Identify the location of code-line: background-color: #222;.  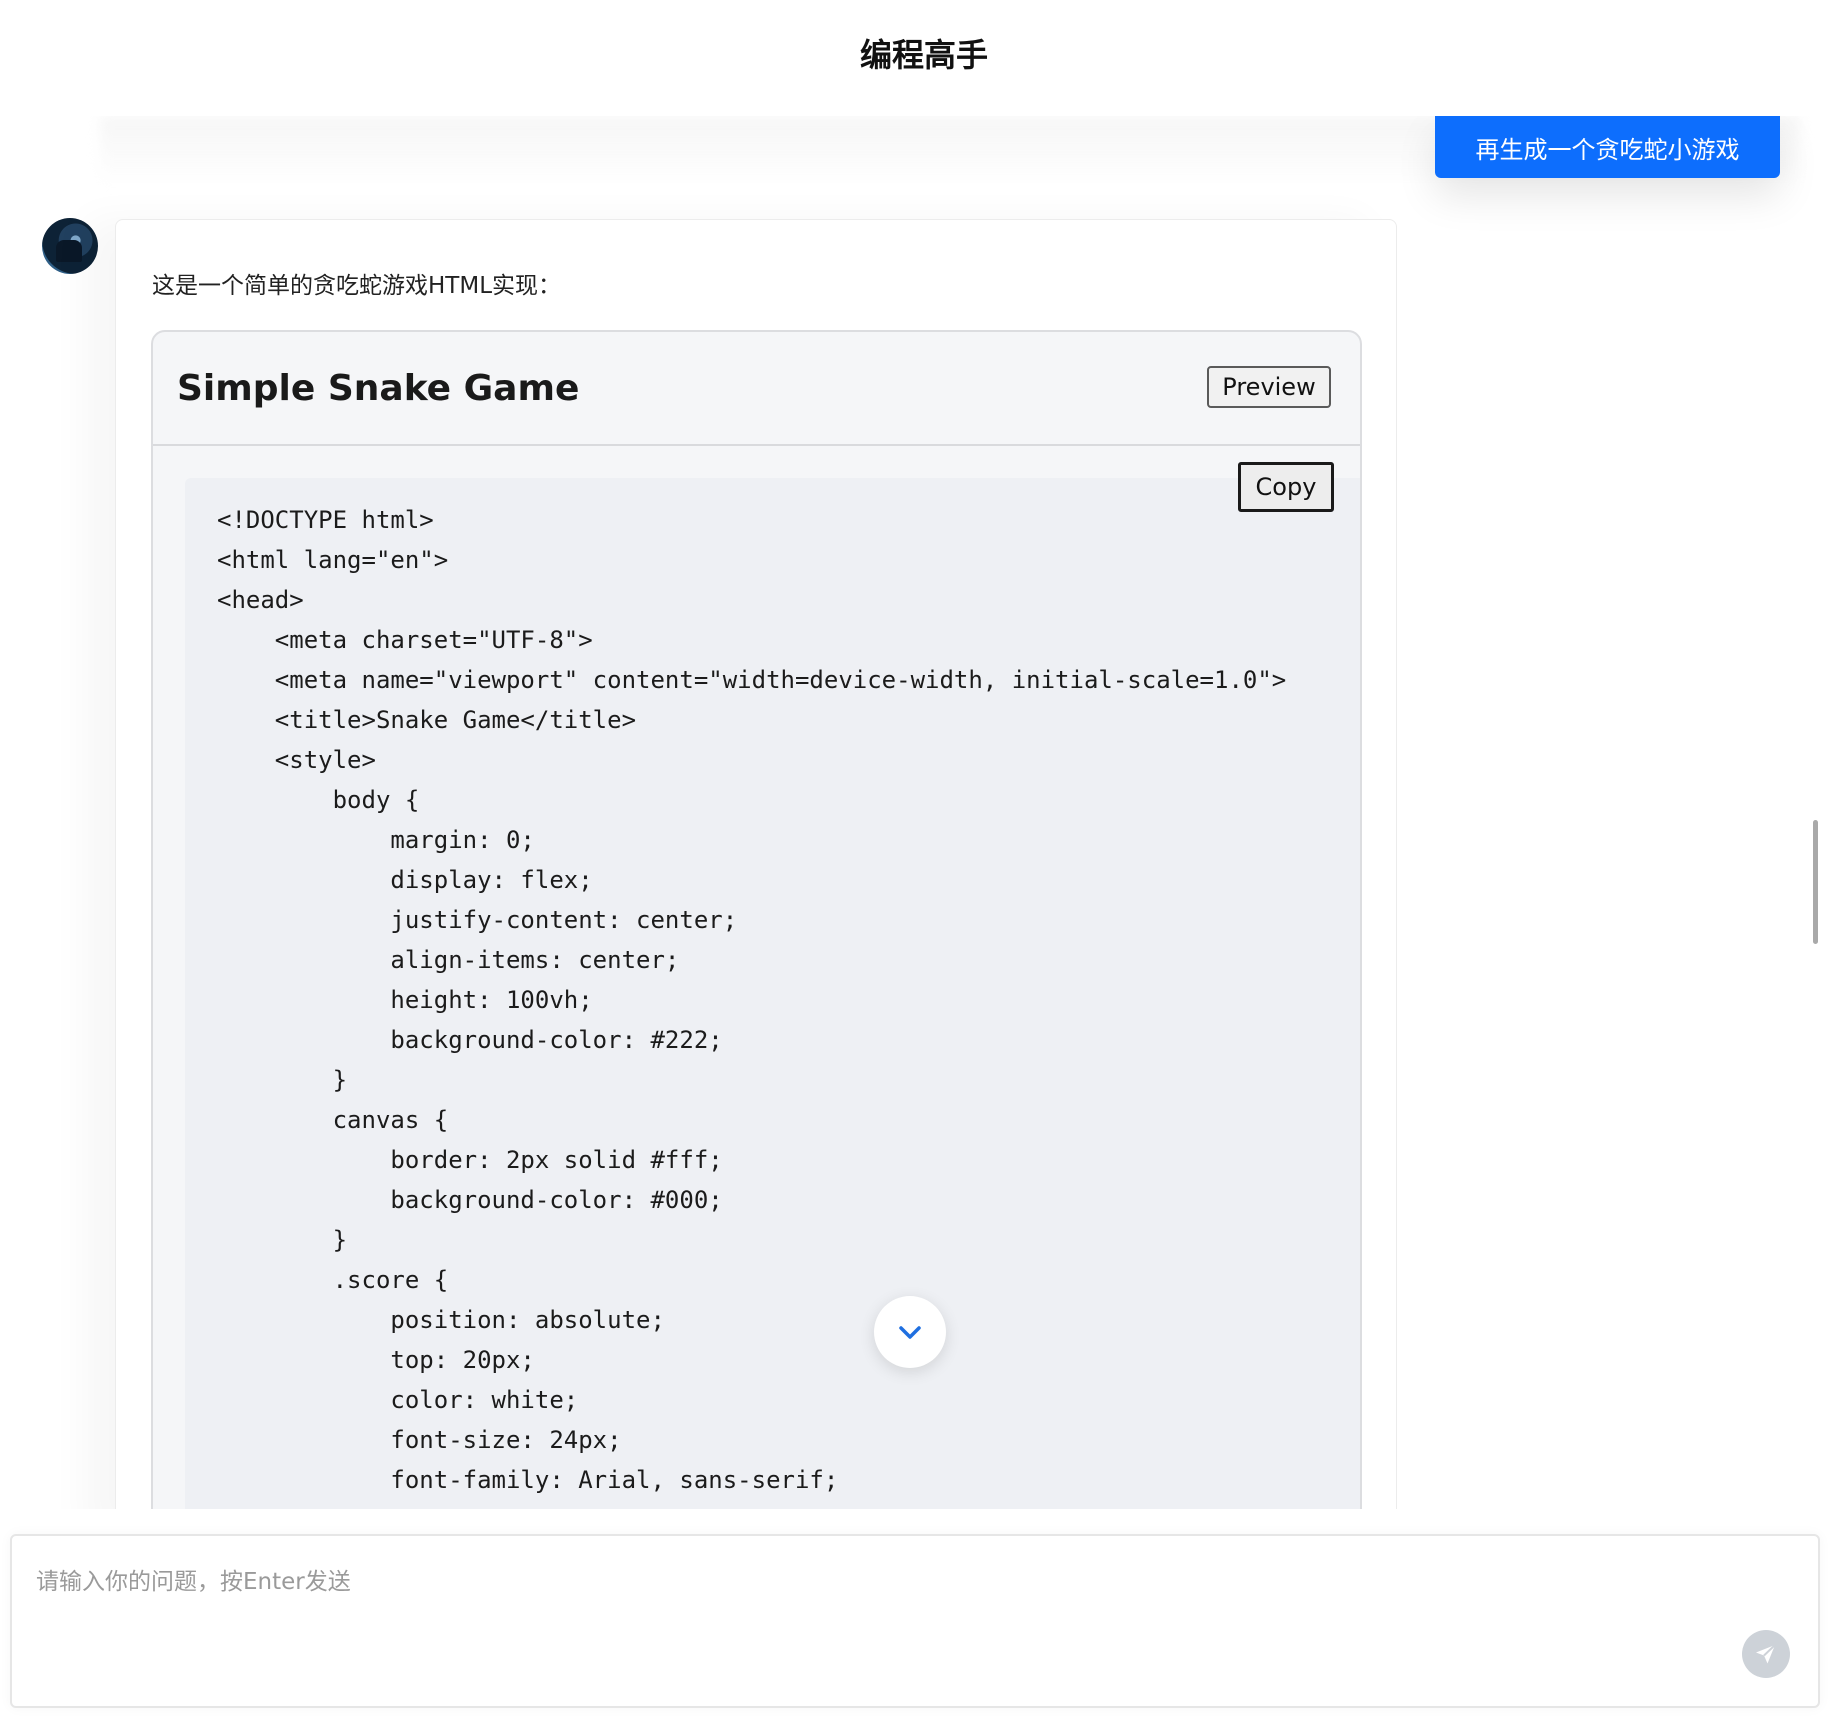
(470, 1040).